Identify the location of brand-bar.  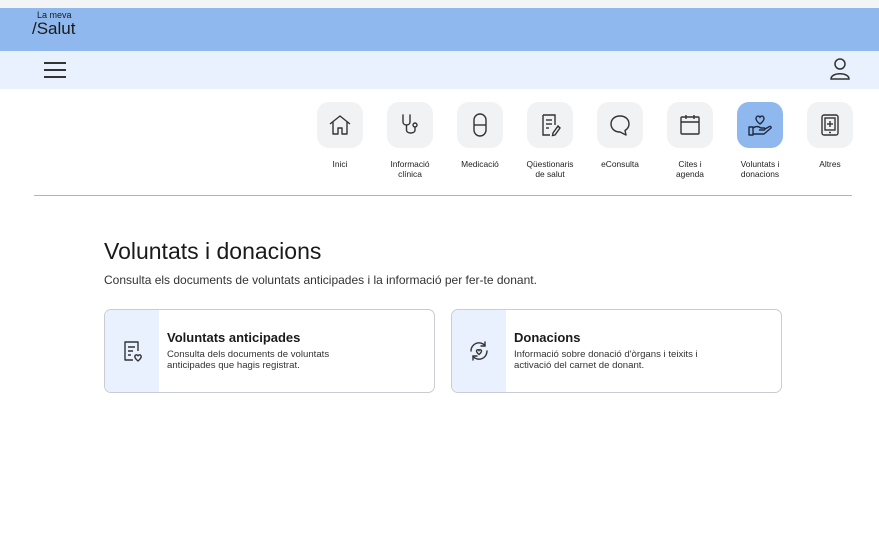
(439, 29).